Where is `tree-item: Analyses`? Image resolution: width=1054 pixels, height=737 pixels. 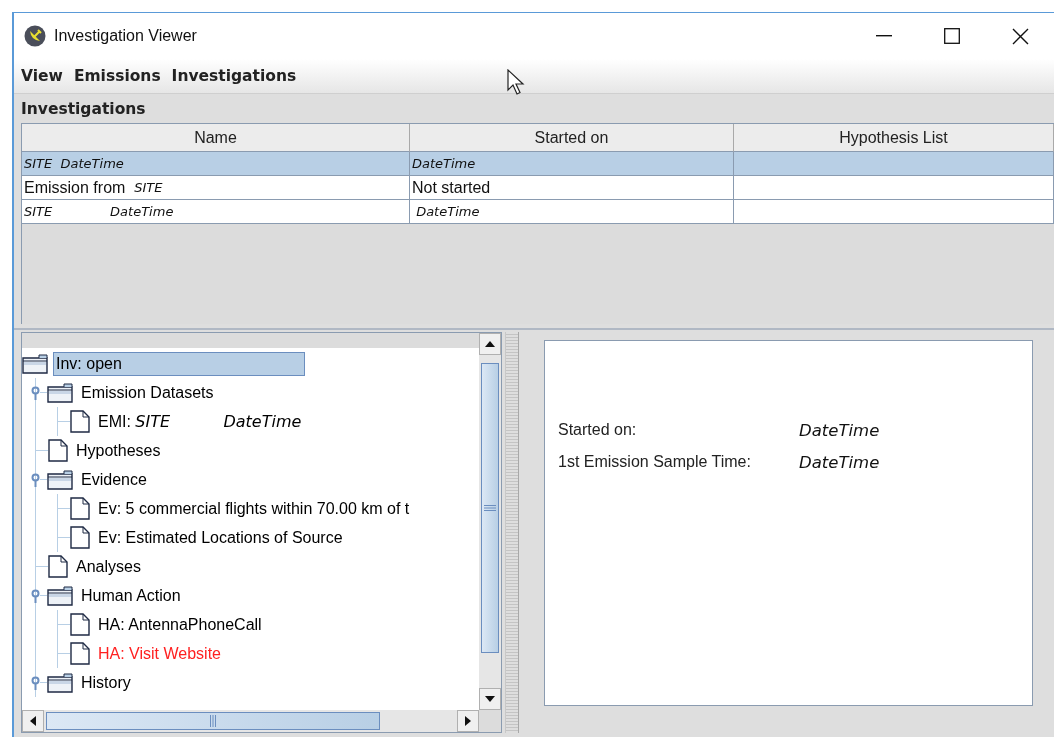 tree-item: Analyses is located at coordinates (108, 566).